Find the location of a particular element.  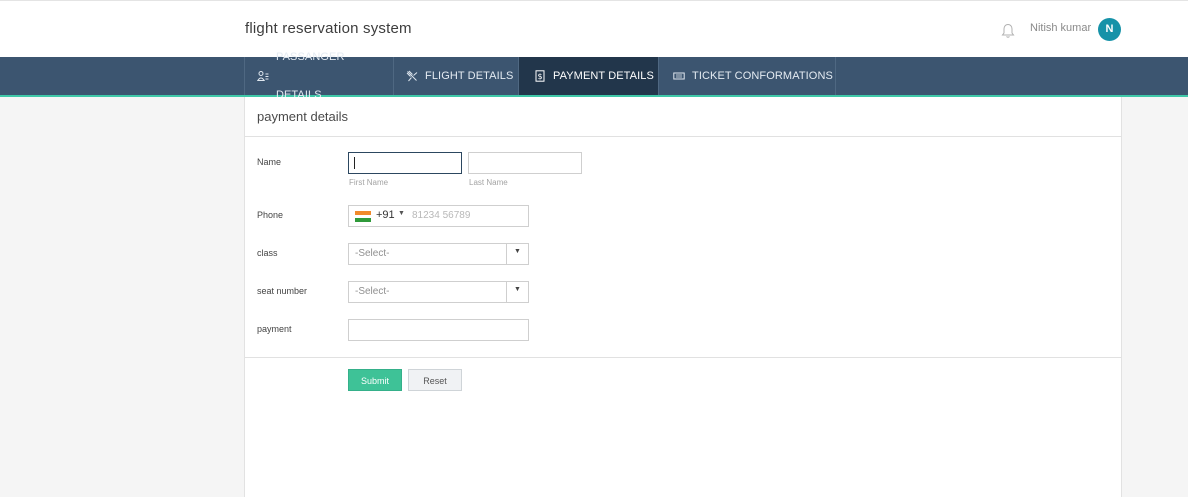

seat-number-select: -Select- ▼ is located at coordinates (438, 292).